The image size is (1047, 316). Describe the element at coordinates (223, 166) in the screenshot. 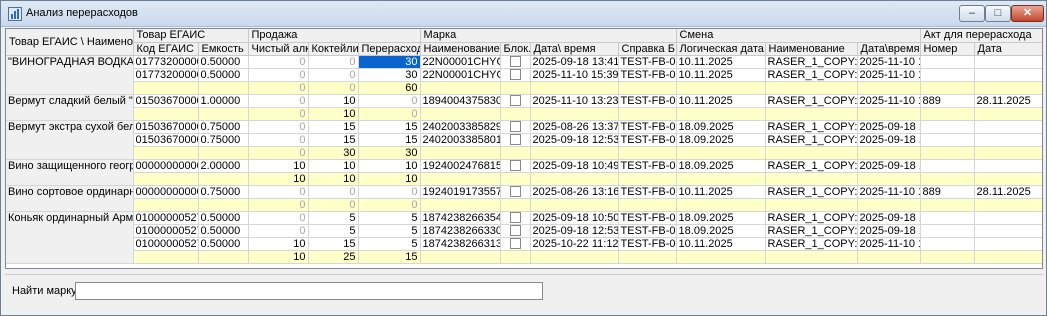

I see `volume-cell: 2.00000` at that location.